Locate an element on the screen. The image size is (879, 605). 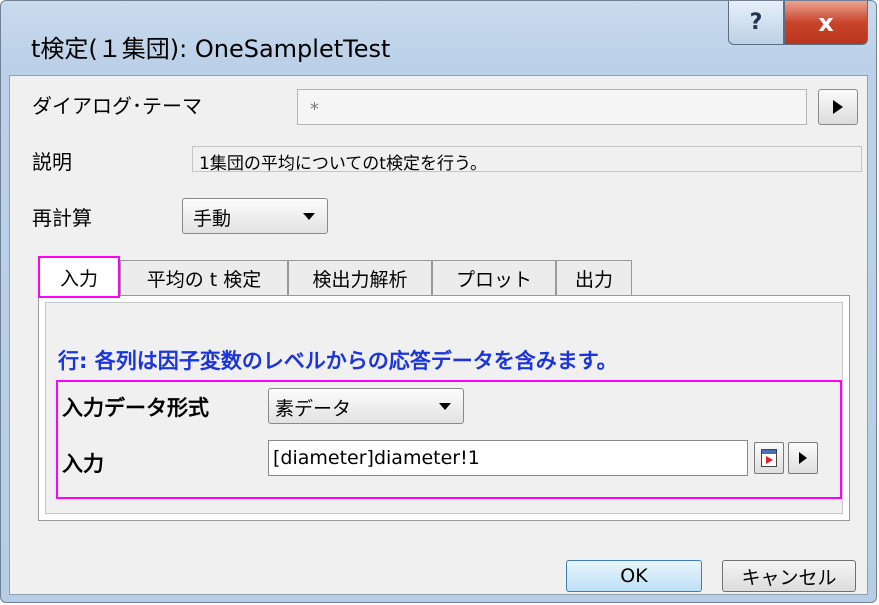
tab-power-analysis: 検出力解析 is located at coordinates (360, 278).